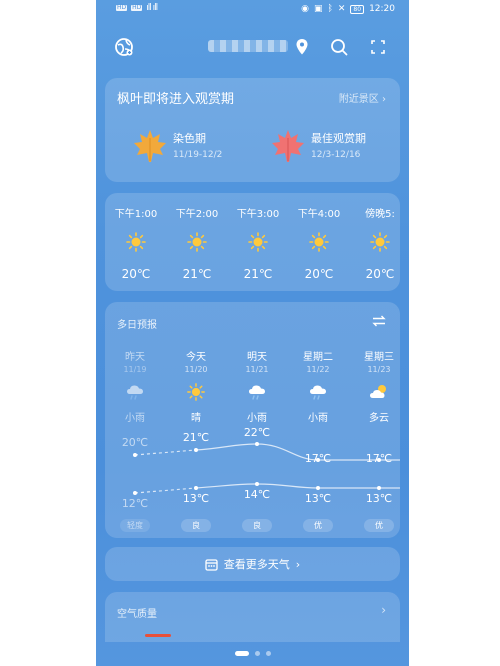  What do you see at coordinates (336, 155) in the screenshot?
I see `stage-date: 12/3-12/16` at bounding box center [336, 155].